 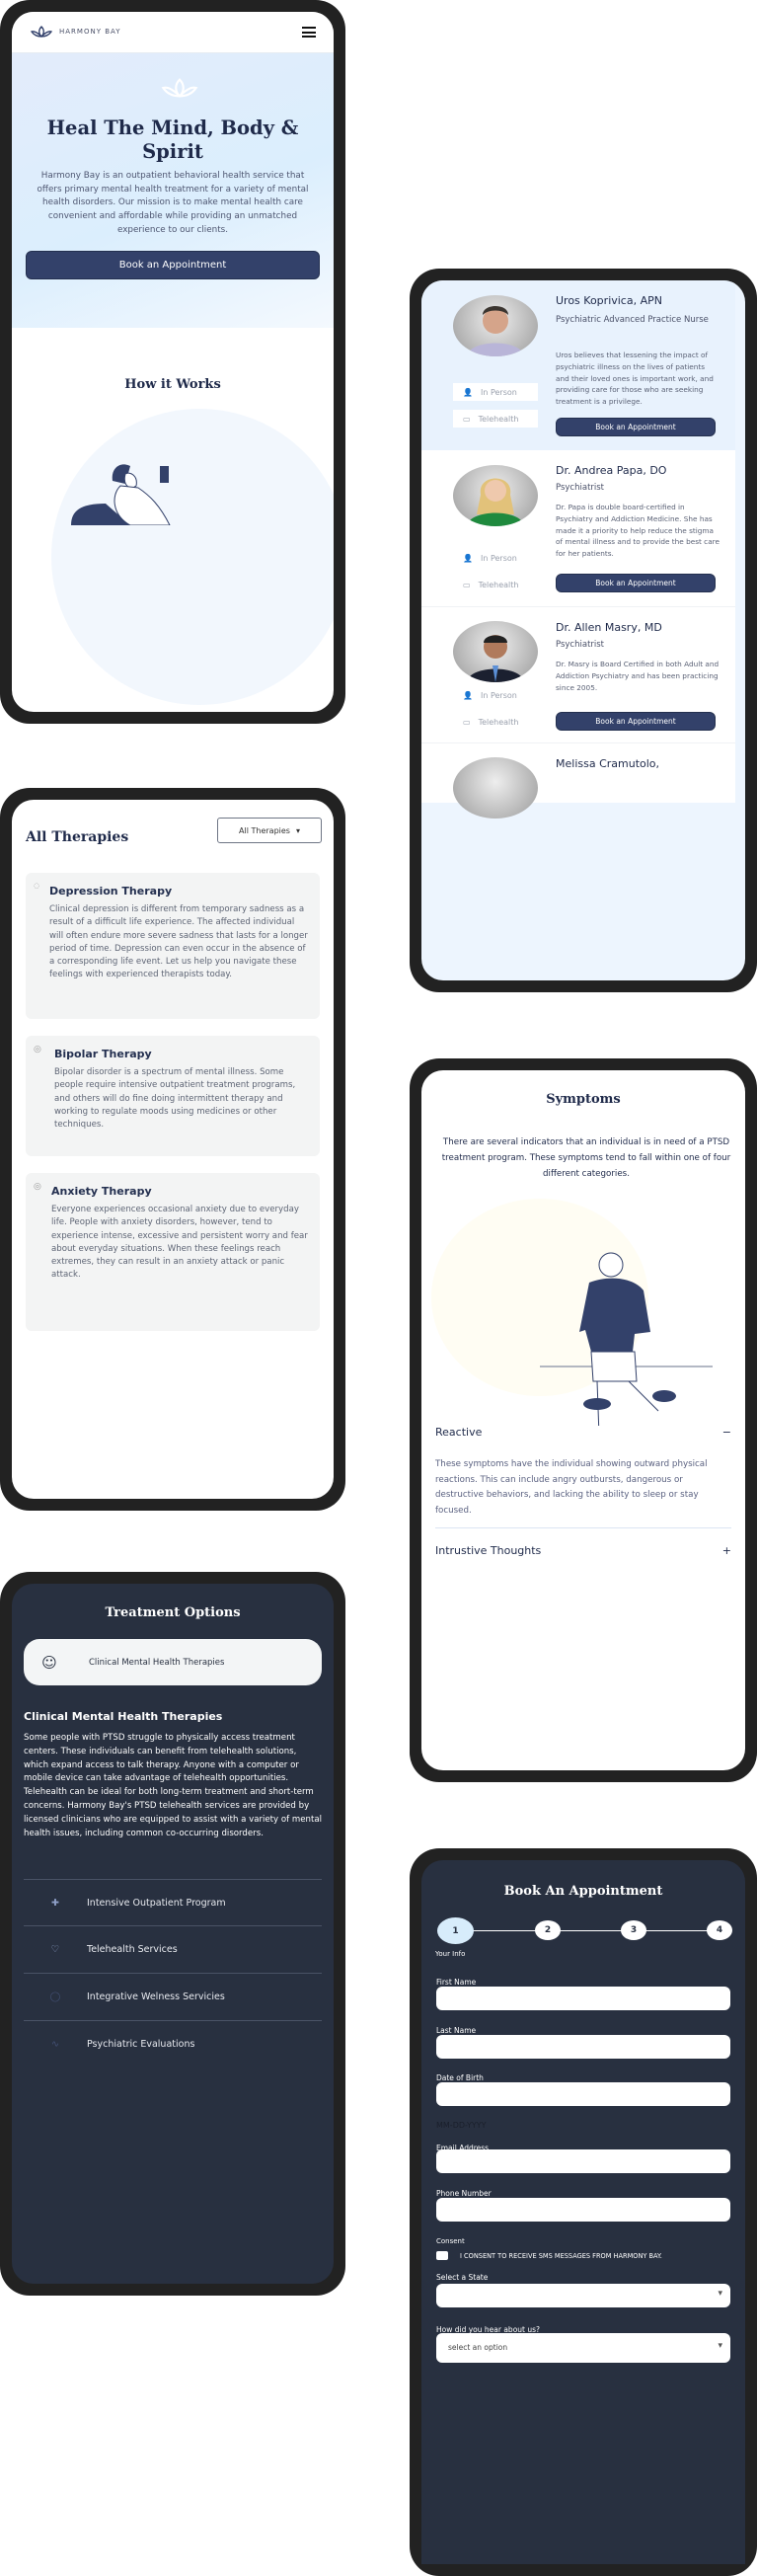 What do you see at coordinates (548, 1930) in the screenshot?
I see `step-2: 2` at bounding box center [548, 1930].